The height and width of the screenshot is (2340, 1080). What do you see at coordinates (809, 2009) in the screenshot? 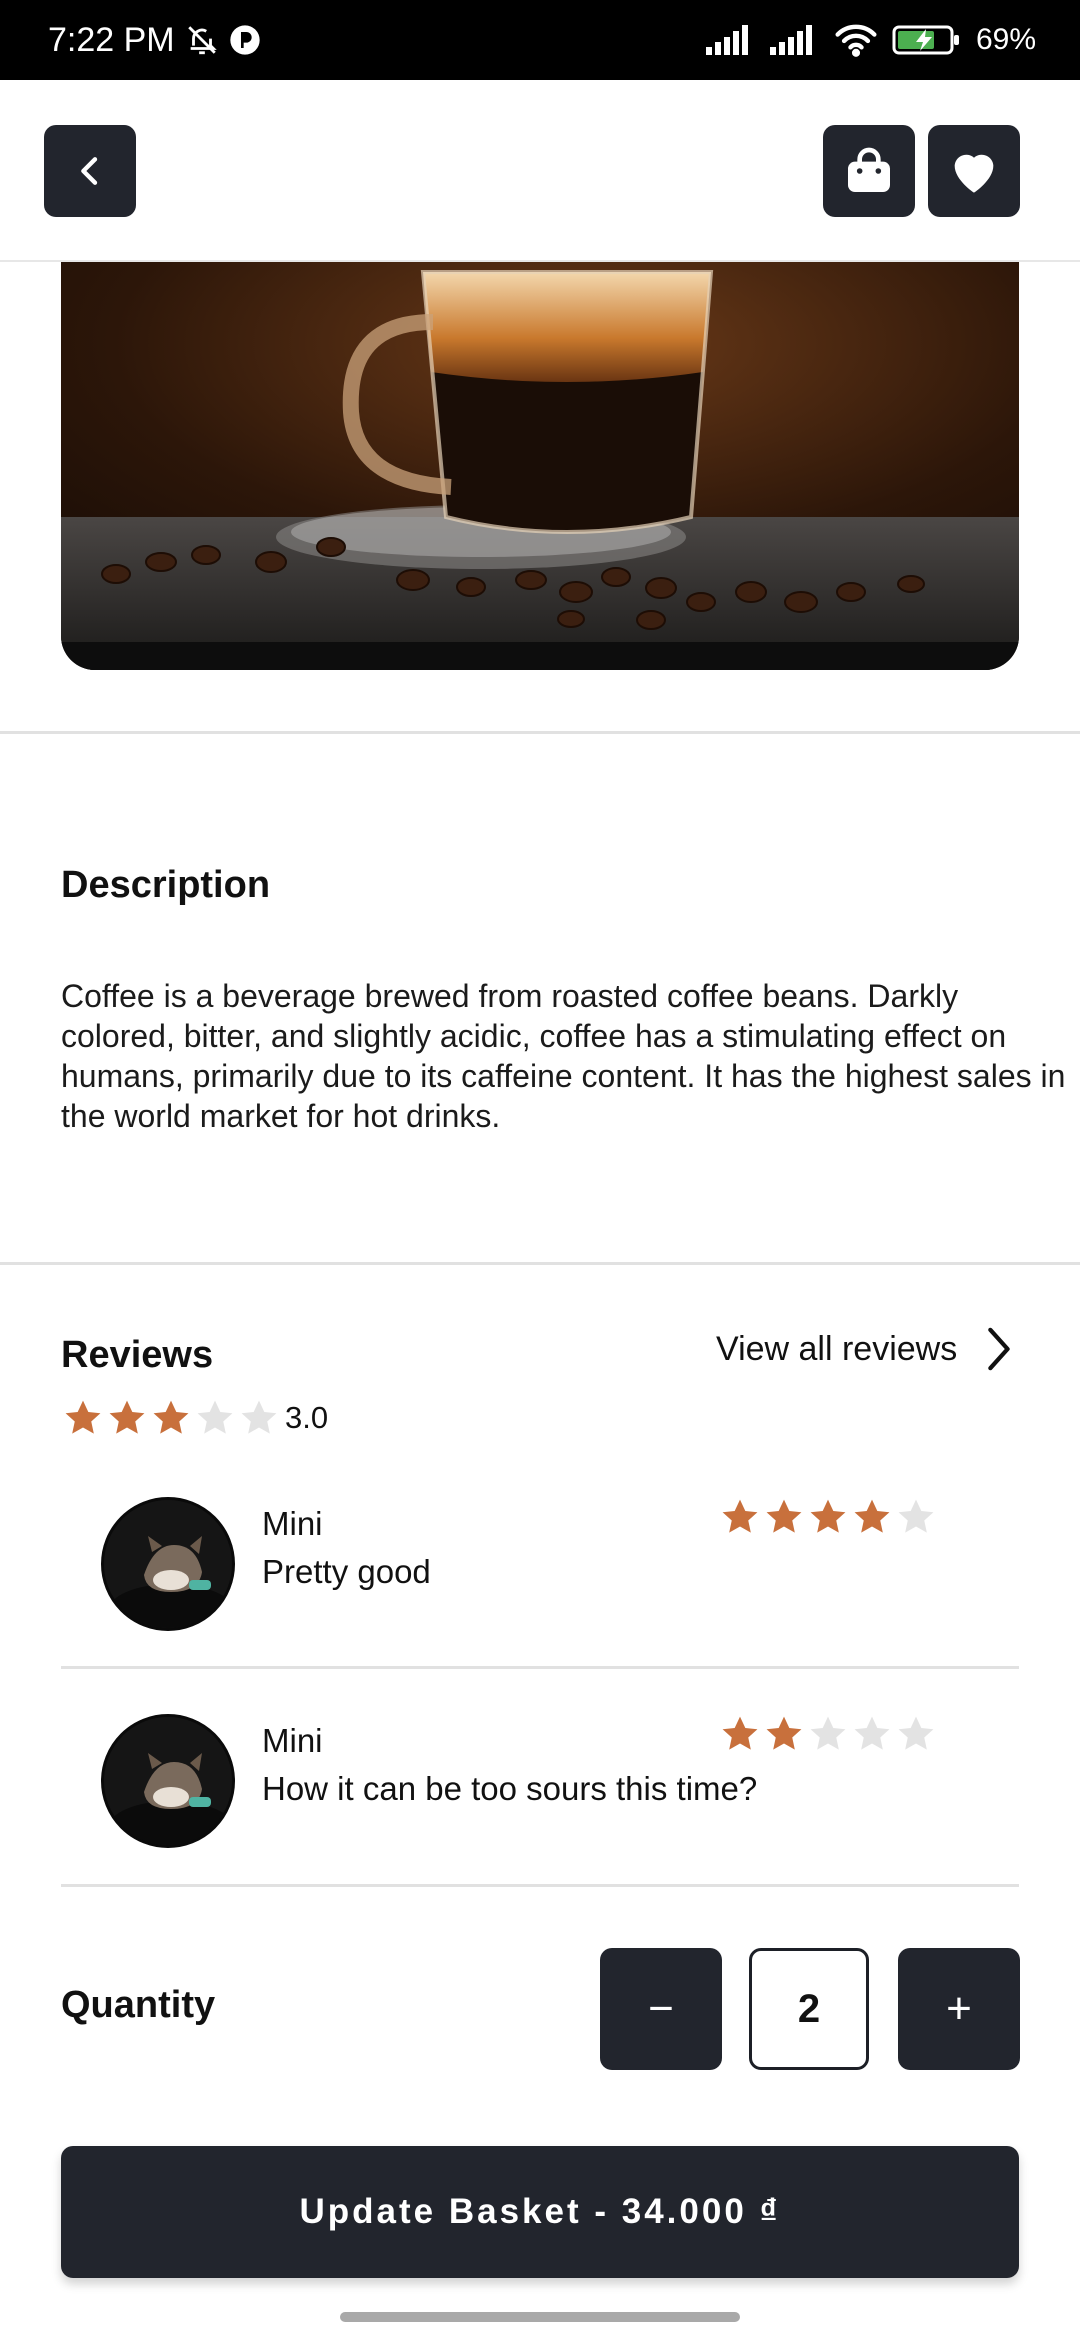
I see `quantity-value: 2` at bounding box center [809, 2009].